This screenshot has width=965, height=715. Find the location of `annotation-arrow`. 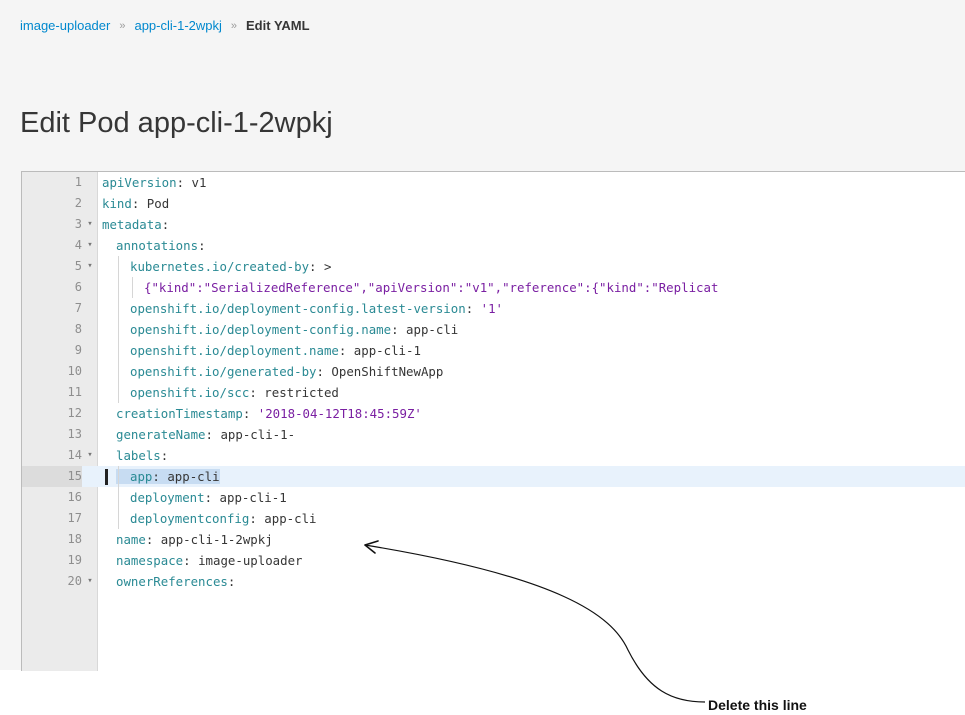

annotation-arrow is located at coordinates (535, 621).